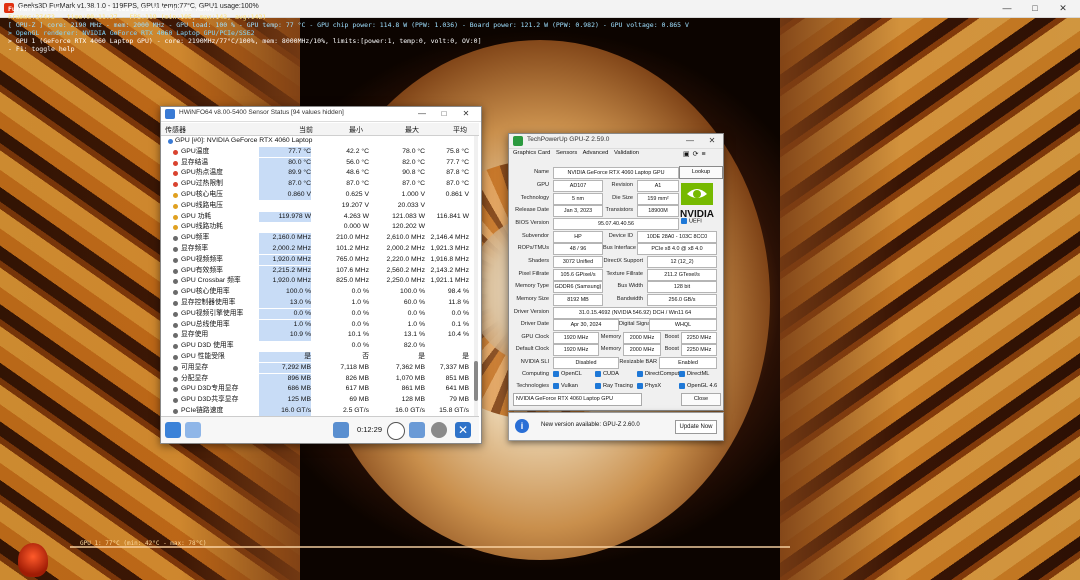 This screenshot has width=1080, height=580. Describe the element at coordinates (578, 300) in the screenshot. I see `field-value: 8192 MB` at that location.